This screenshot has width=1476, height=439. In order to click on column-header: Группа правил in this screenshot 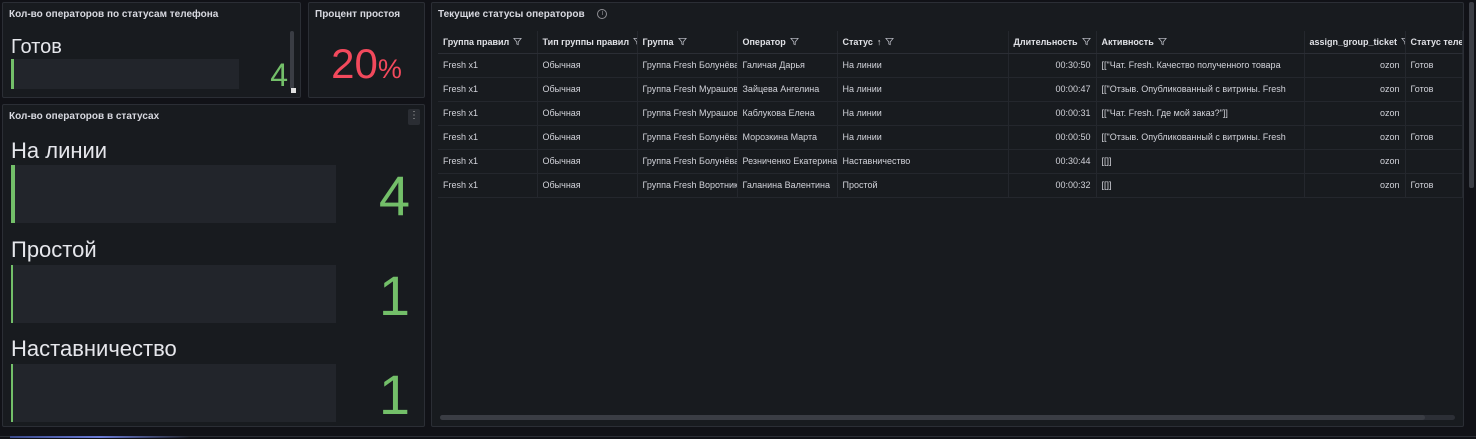, I will do `click(488, 42)`.